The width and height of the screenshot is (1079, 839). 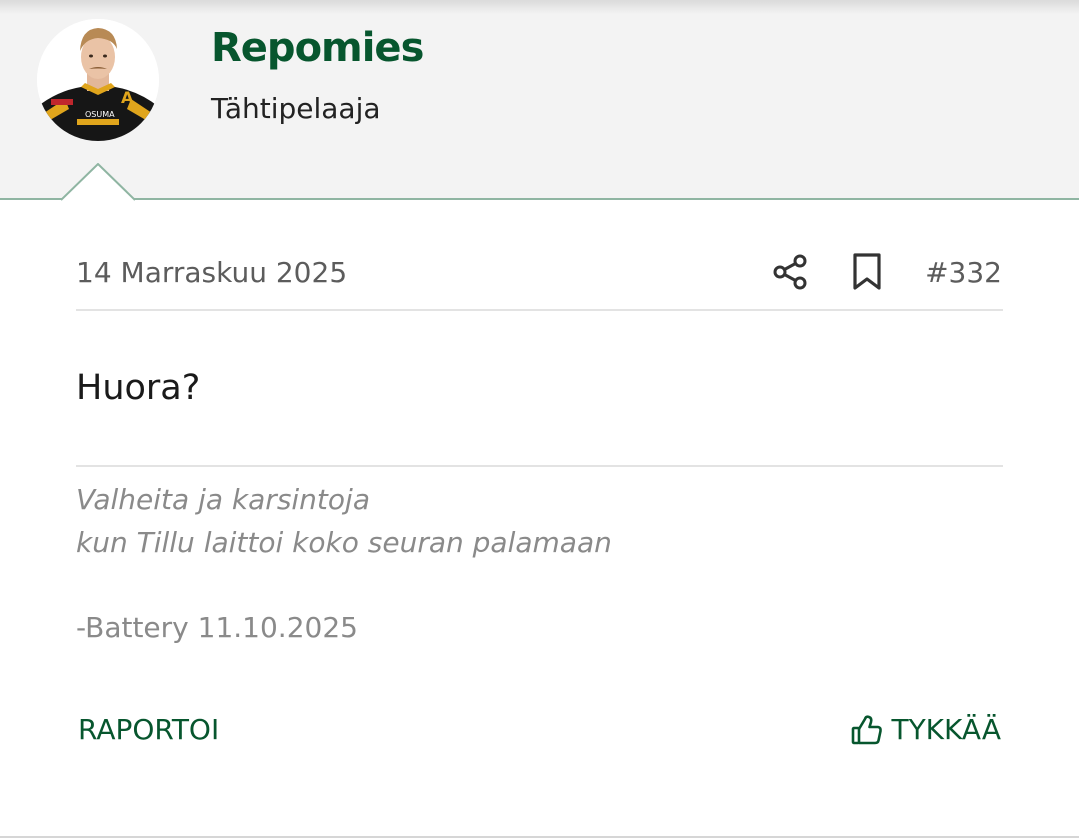 I want to click on avatar: OSUMA A, so click(x=98, y=80).